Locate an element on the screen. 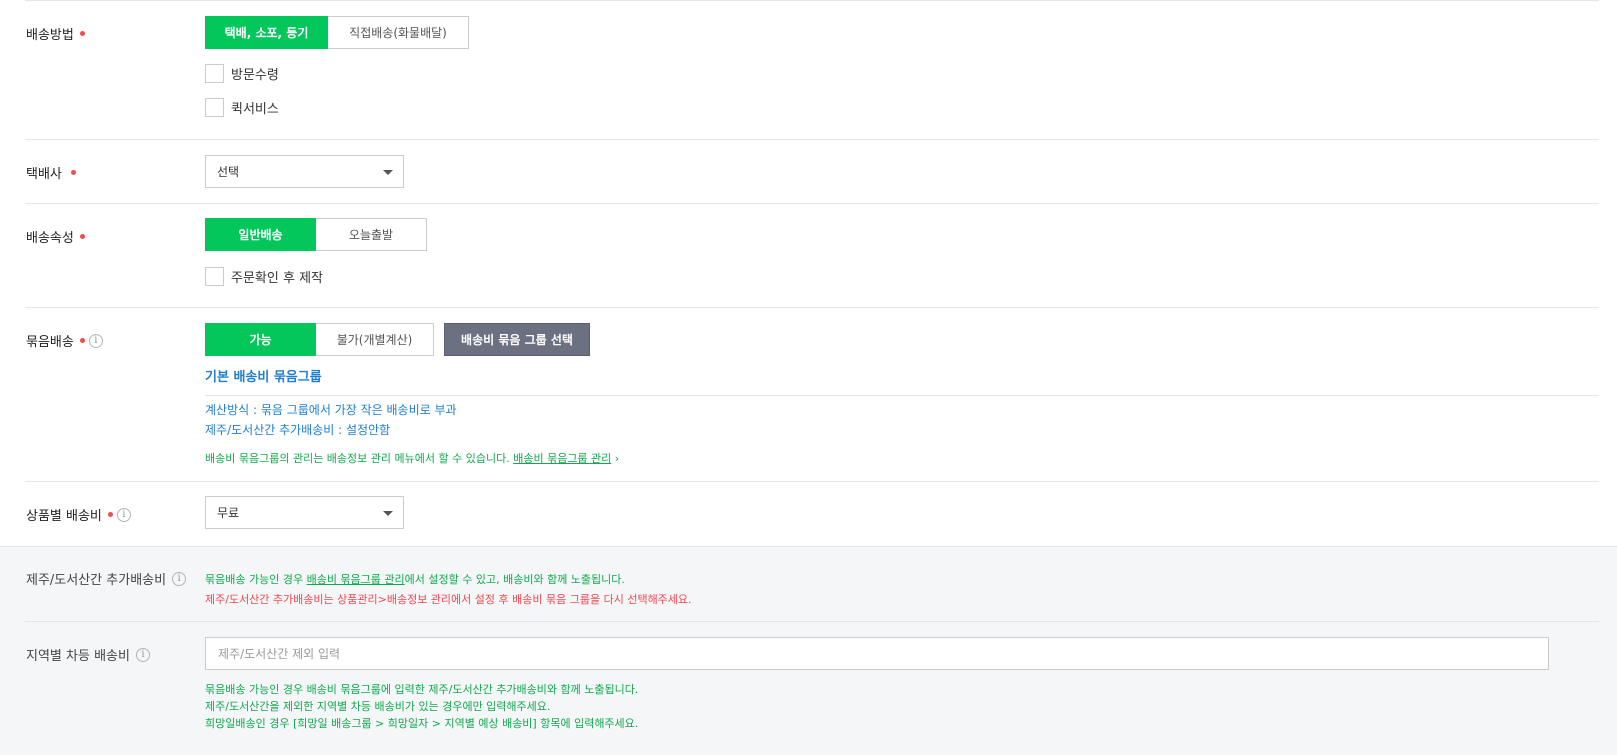  option-bundle-possible-button: 가능 is located at coordinates (260, 339).